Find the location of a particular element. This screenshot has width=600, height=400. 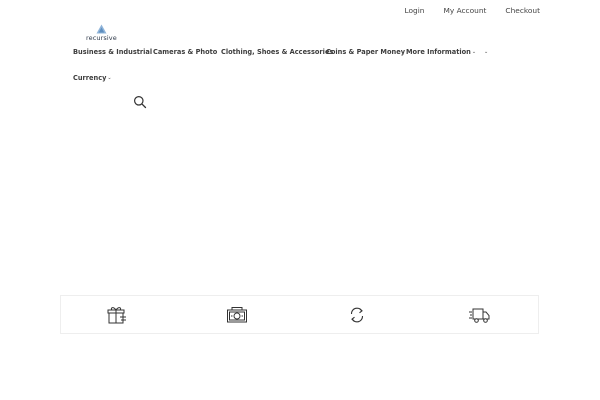

nav-item-currency: Currency⌄ is located at coordinates (92, 78).